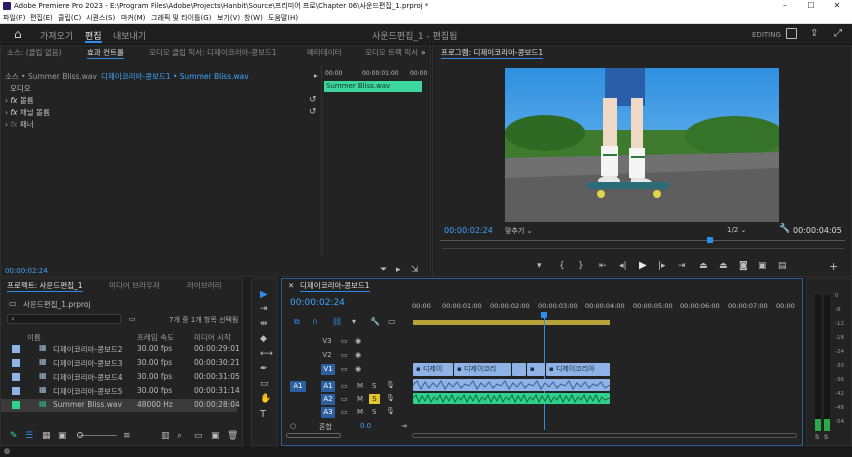  I want to click on pencil-icon: ✎, so click(14, 436).